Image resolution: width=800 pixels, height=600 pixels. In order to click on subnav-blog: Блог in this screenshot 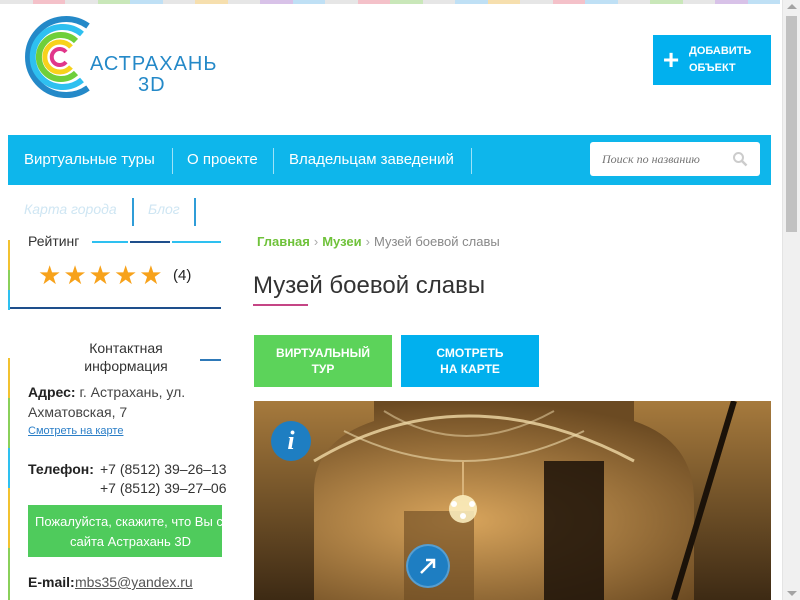, I will do `click(164, 209)`.